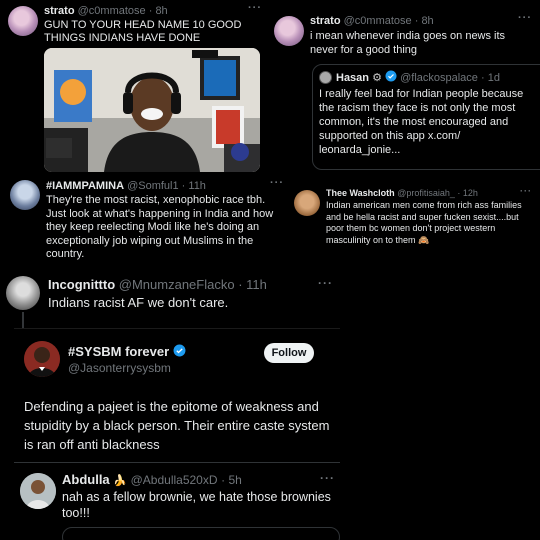 This screenshot has height=540, width=540. What do you see at coordinates (118, 351) in the screenshot?
I see `author-name: #SYSBM forever` at bounding box center [118, 351].